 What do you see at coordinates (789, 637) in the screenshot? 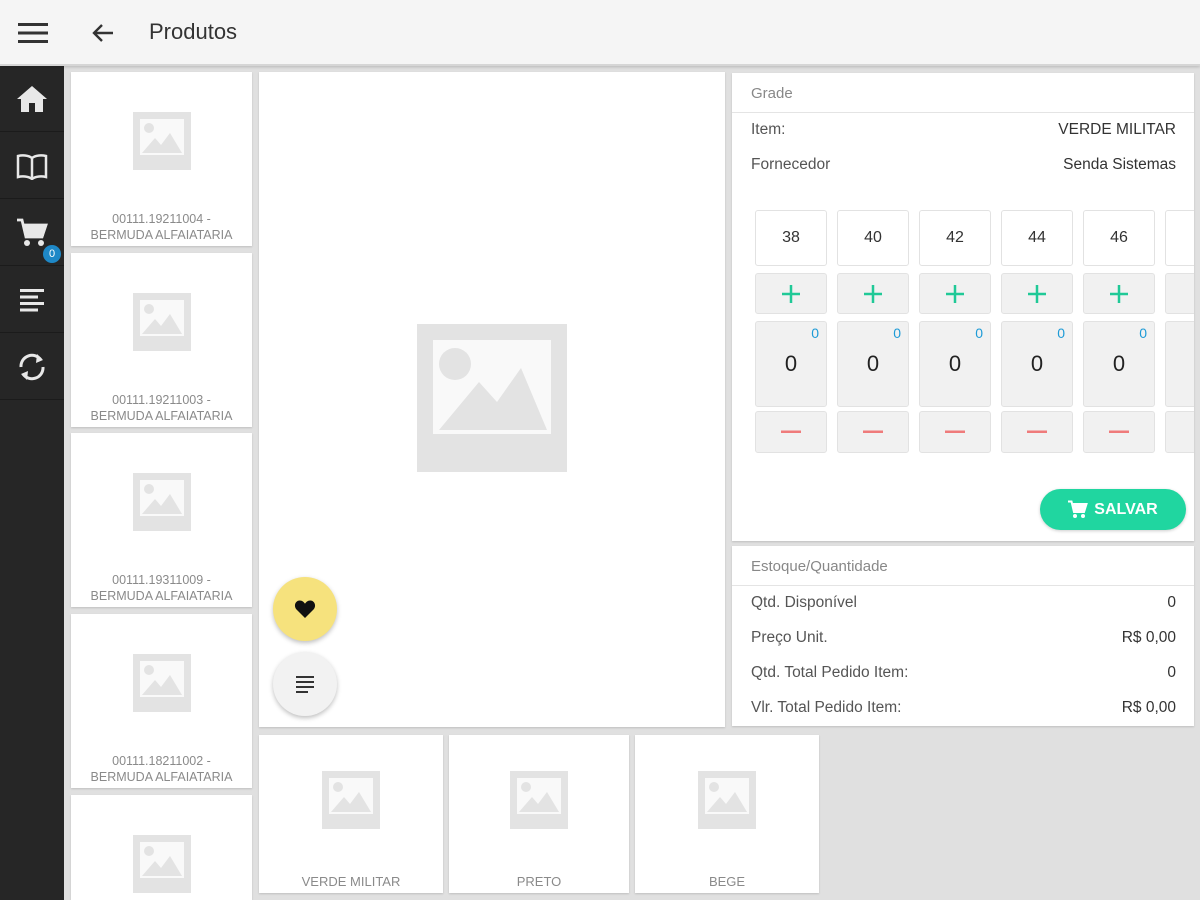
I see `stock-row-label: Preço Unit.` at bounding box center [789, 637].